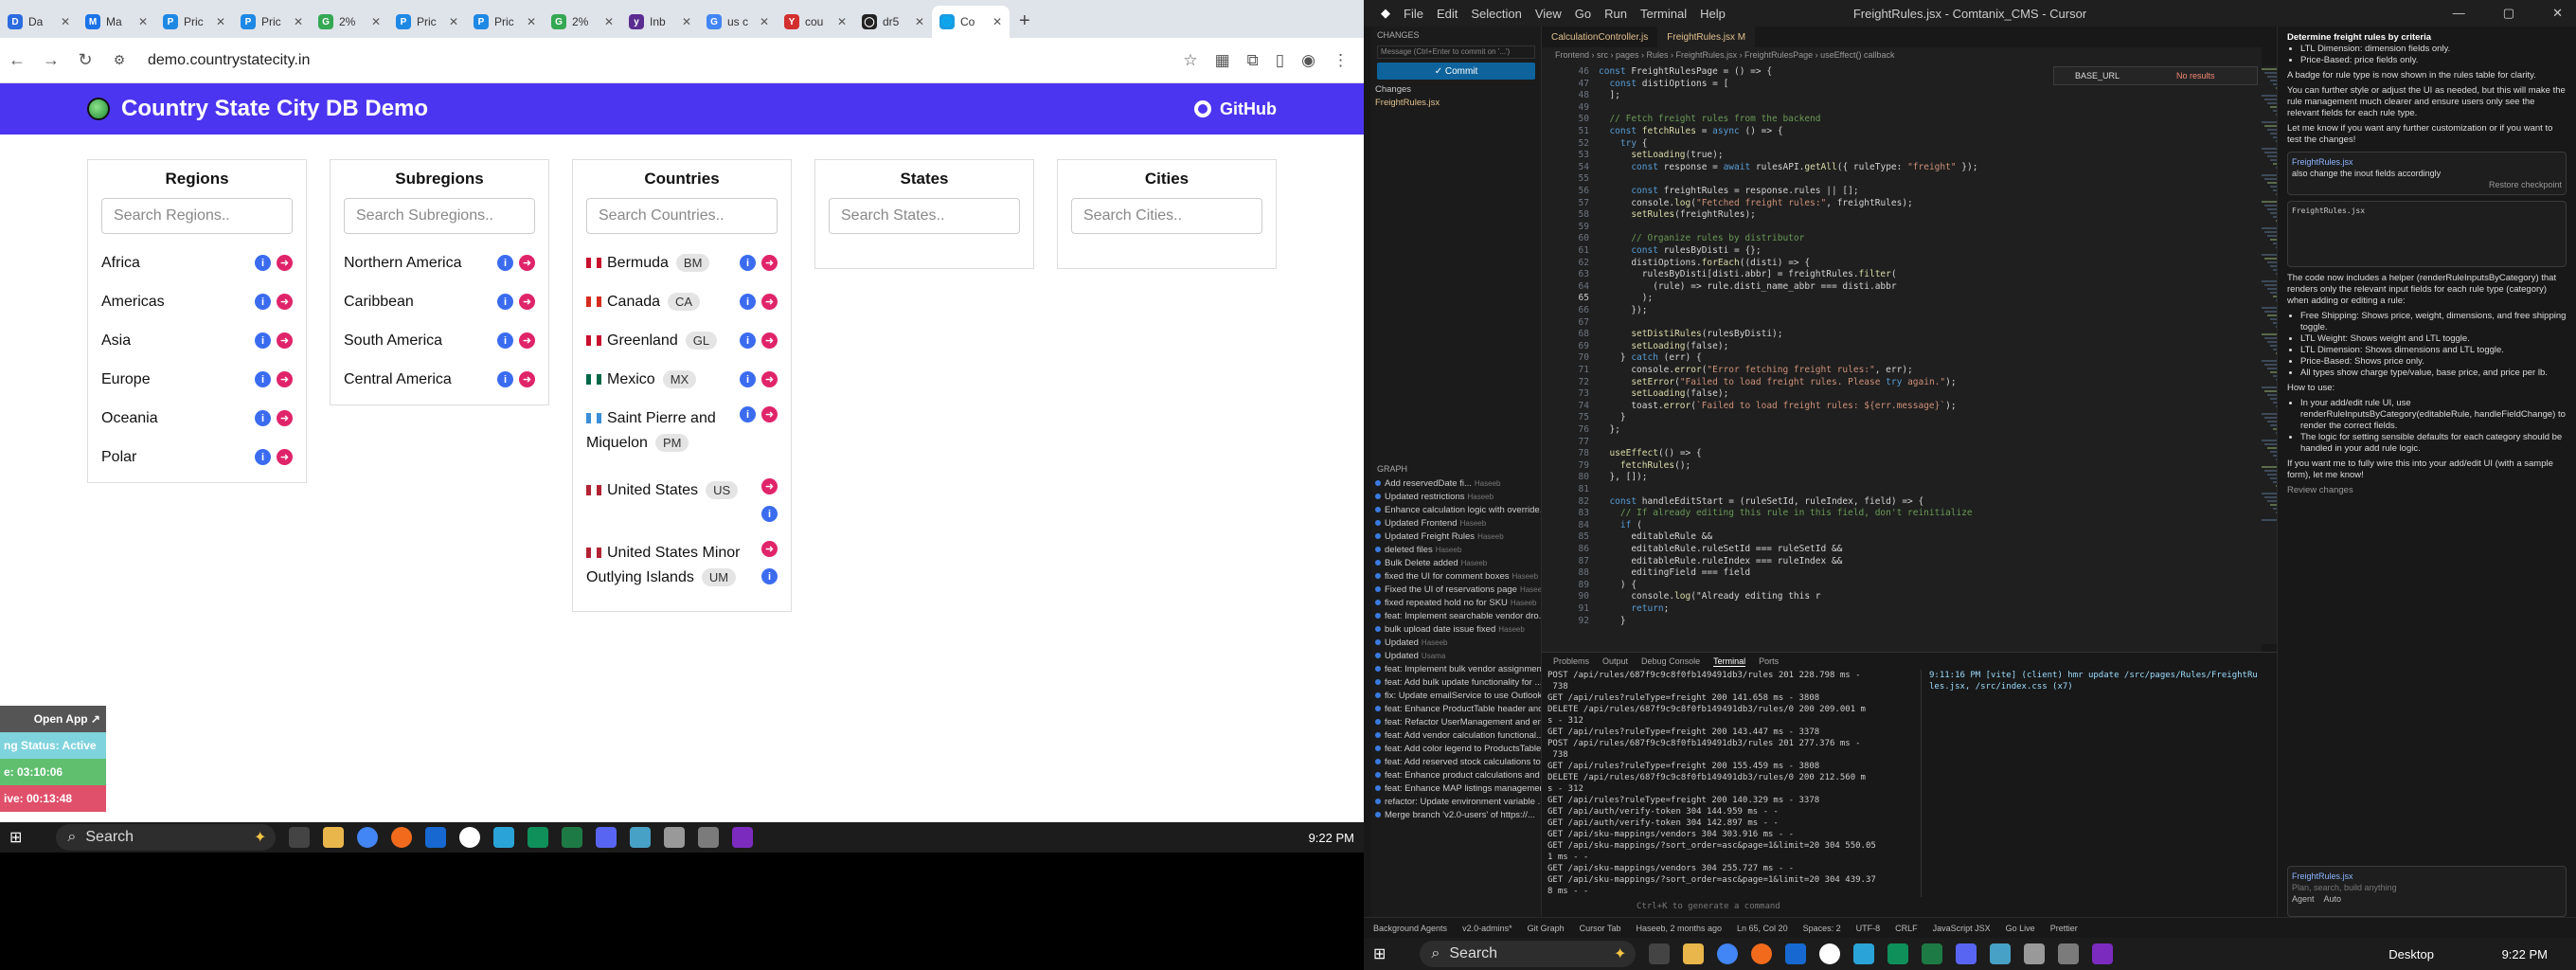  What do you see at coordinates (1623, 477) in the screenshot?
I see `code-line: }, []);` at bounding box center [1623, 477].